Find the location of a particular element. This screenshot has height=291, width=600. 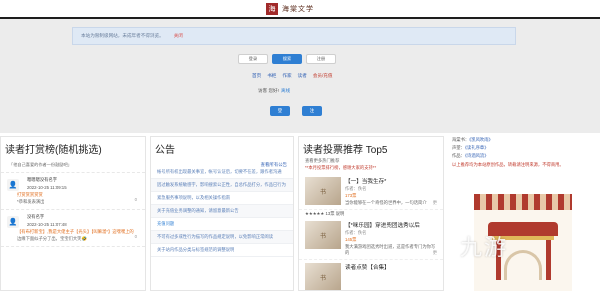

sidebar-note: 以上推荐均为本站原创作品，转载请注明来源，不得商用。 is located at coordinates (508, 164).